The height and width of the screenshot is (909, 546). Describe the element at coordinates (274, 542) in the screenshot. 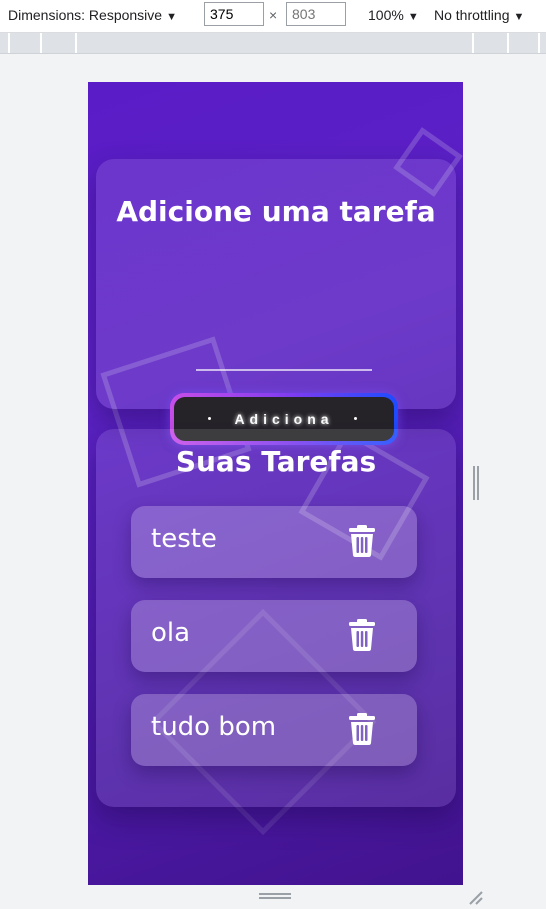

I see `task-item: teste` at that location.